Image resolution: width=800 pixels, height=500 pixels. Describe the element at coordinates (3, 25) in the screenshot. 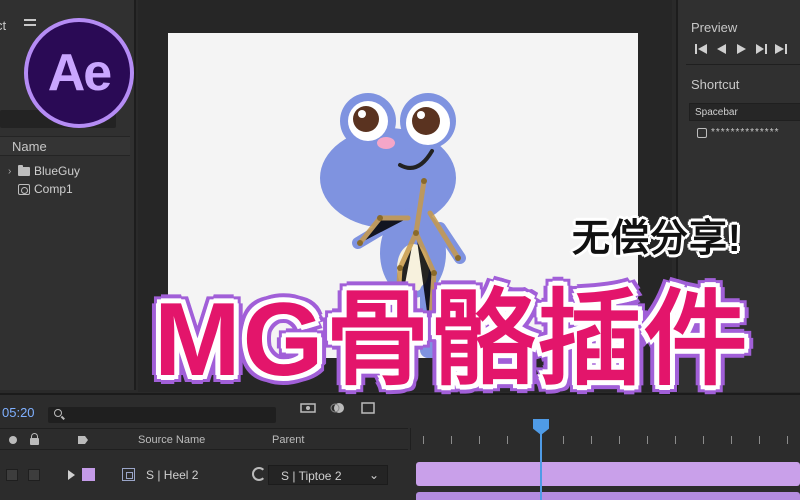

I see `project-tab-label: ct` at that location.